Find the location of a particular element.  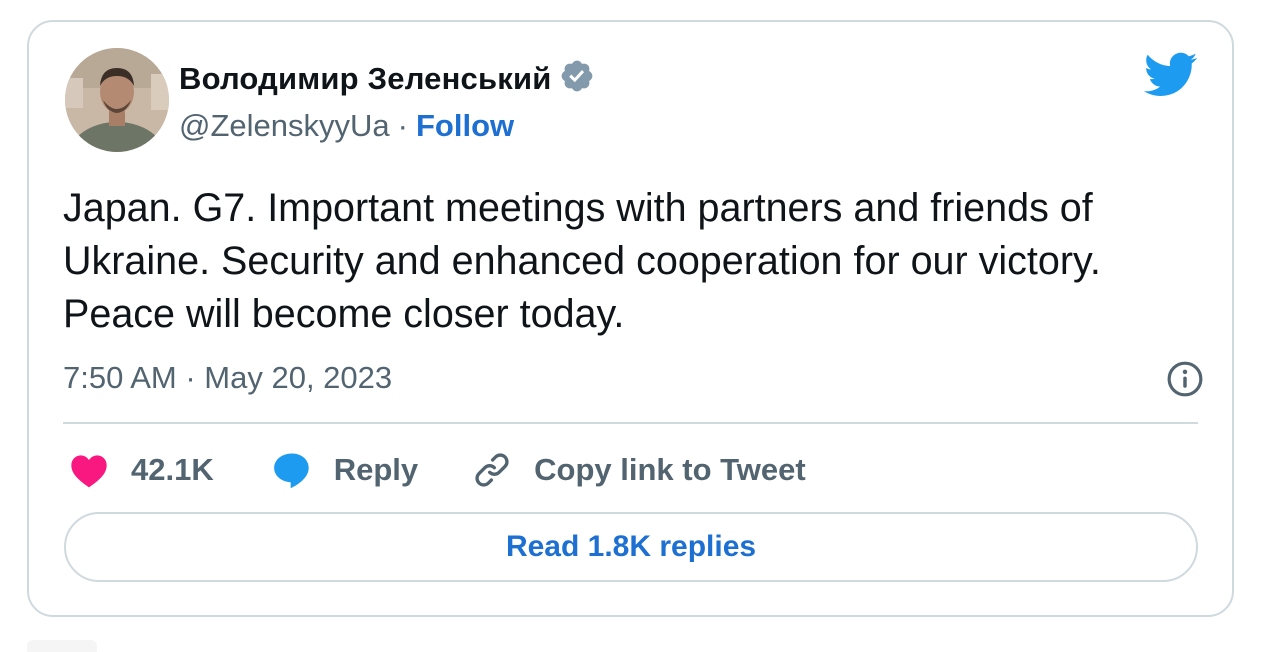

divider is located at coordinates (630, 423).